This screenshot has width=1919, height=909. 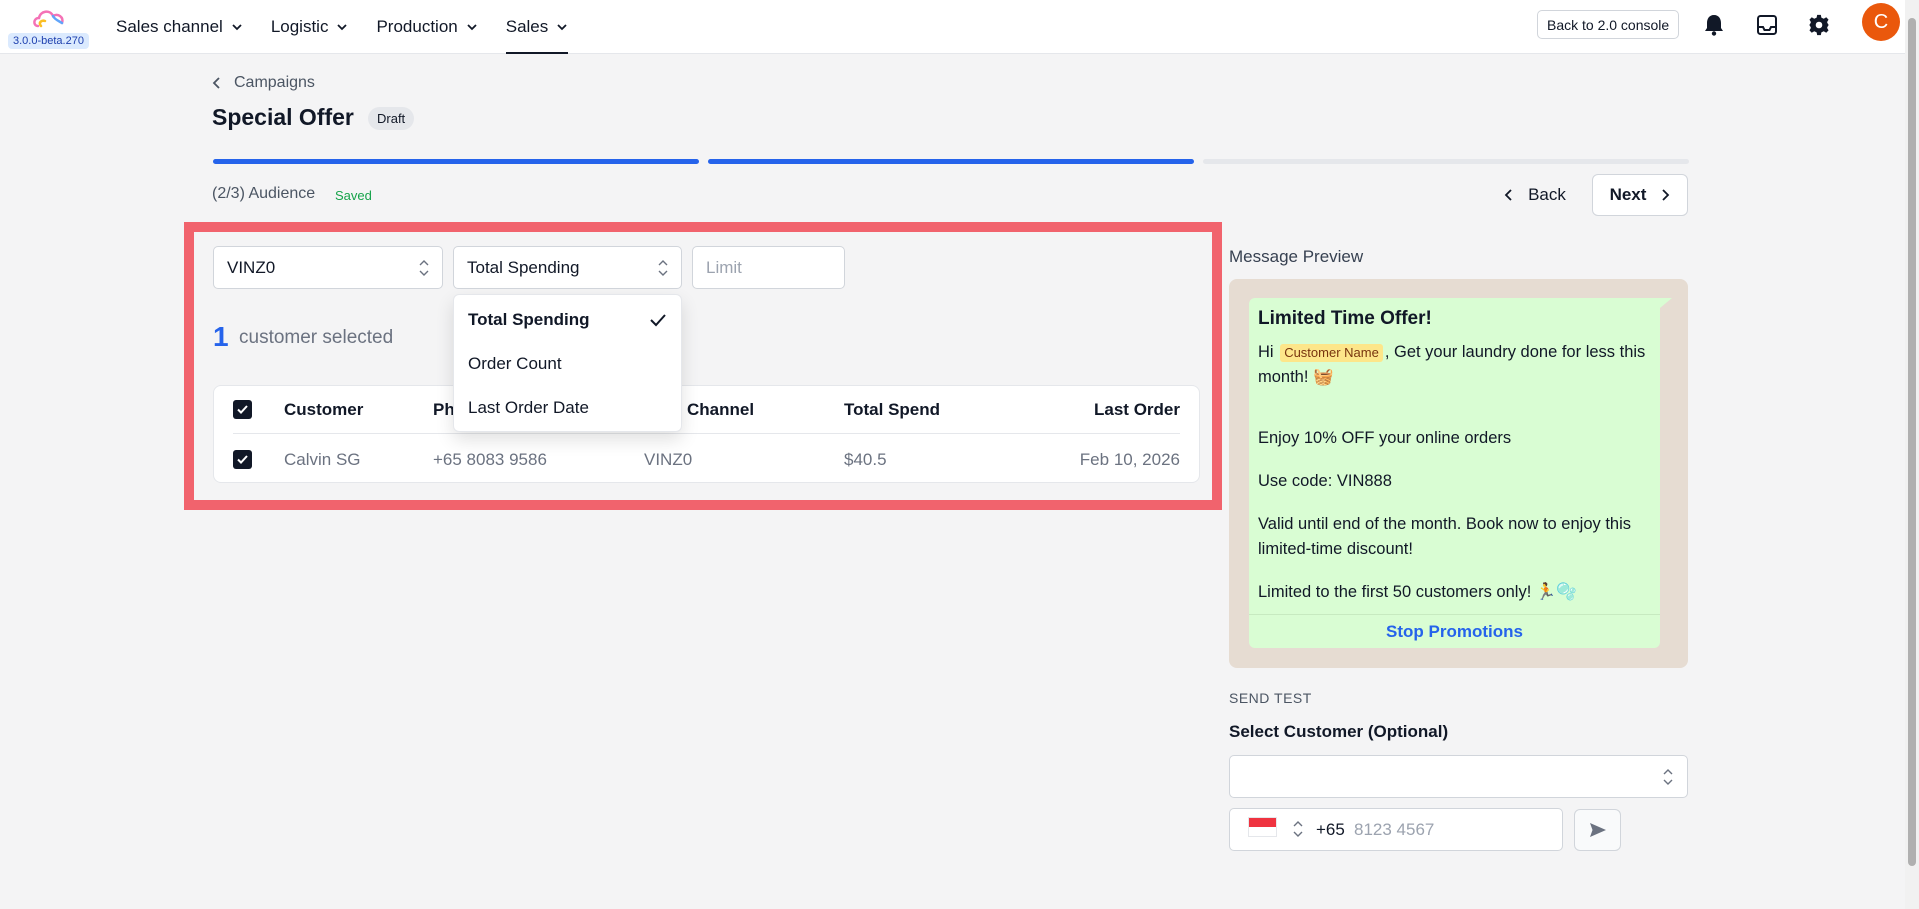 What do you see at coordinates (283, 117) in the screenshot?
I see `page-title: Special Offer` at bounding box center [283, 117].